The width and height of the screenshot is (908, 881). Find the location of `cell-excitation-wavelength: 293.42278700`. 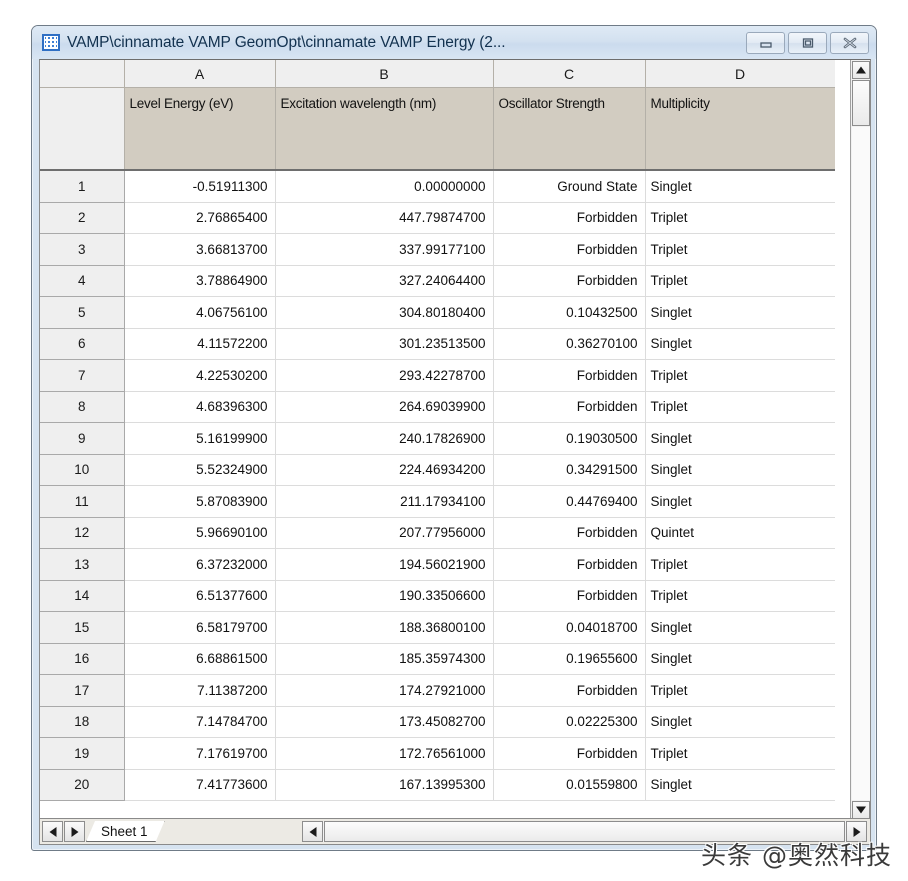

cell-excitation-wavelength: 293.42278700 is located at coordinates (384, 375).